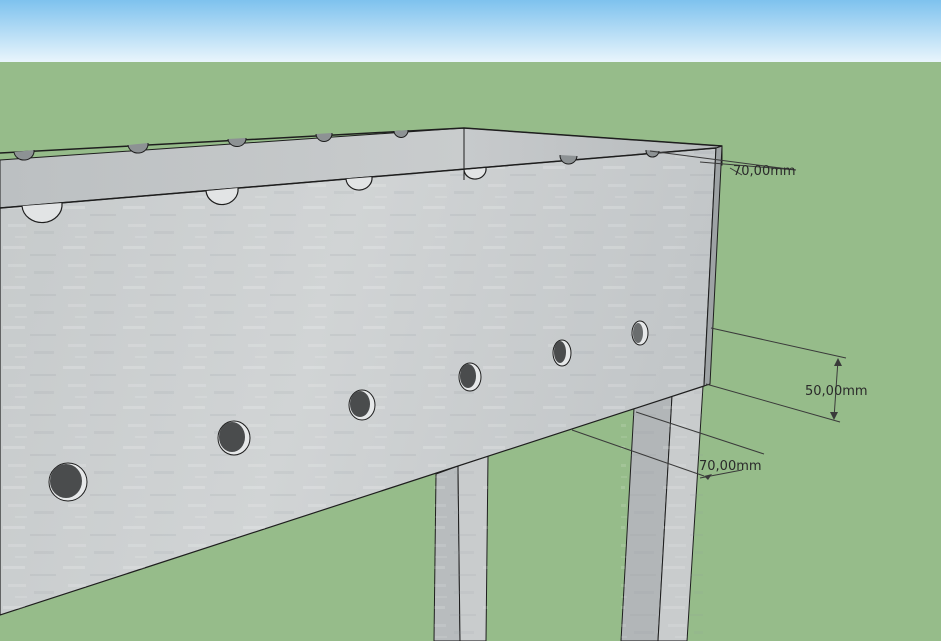  Describe the element at coordinates (836, 391) in the screenshot. I see `dimension-vertical-label: 50,00mm` at that location.